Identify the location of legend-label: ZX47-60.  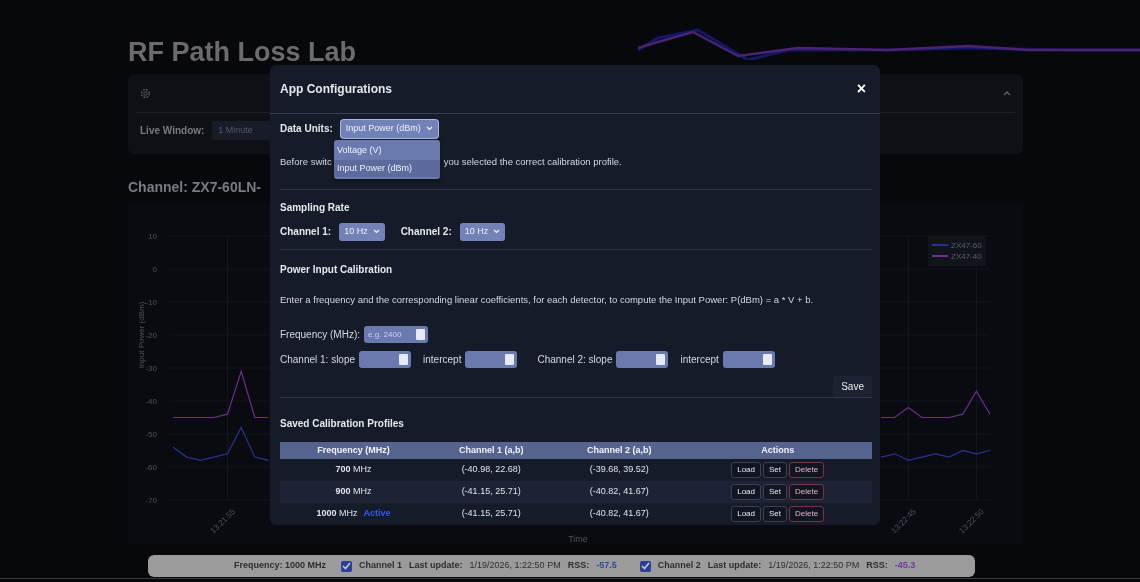
(966, 245).